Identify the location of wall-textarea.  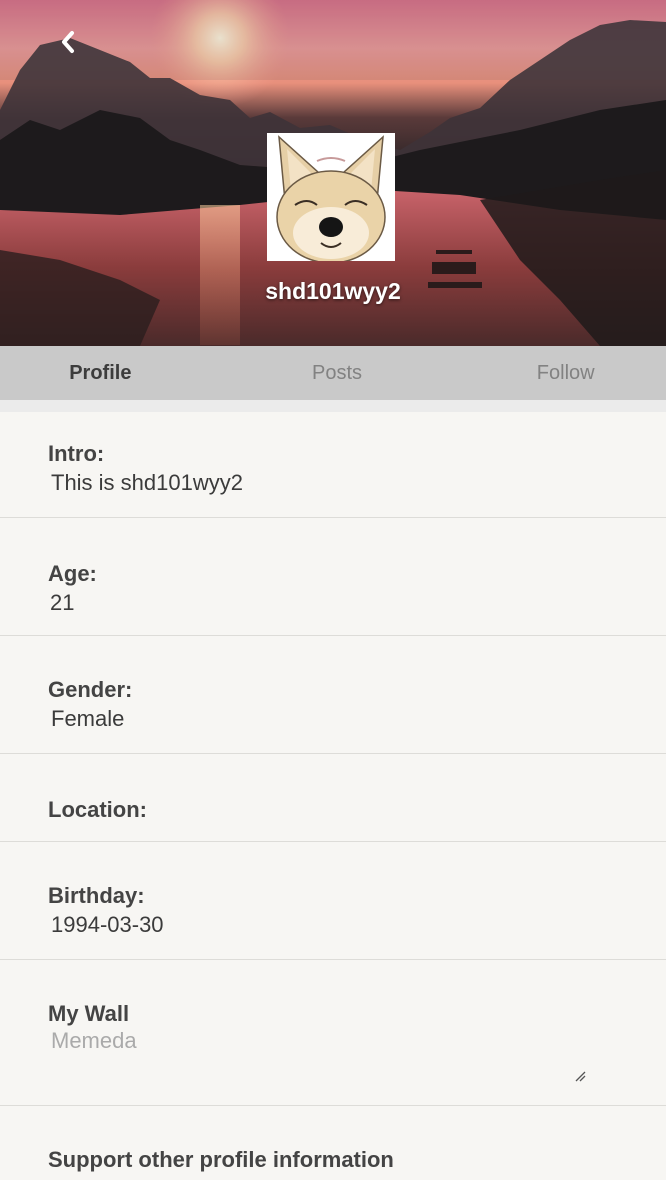
(318, 1053).